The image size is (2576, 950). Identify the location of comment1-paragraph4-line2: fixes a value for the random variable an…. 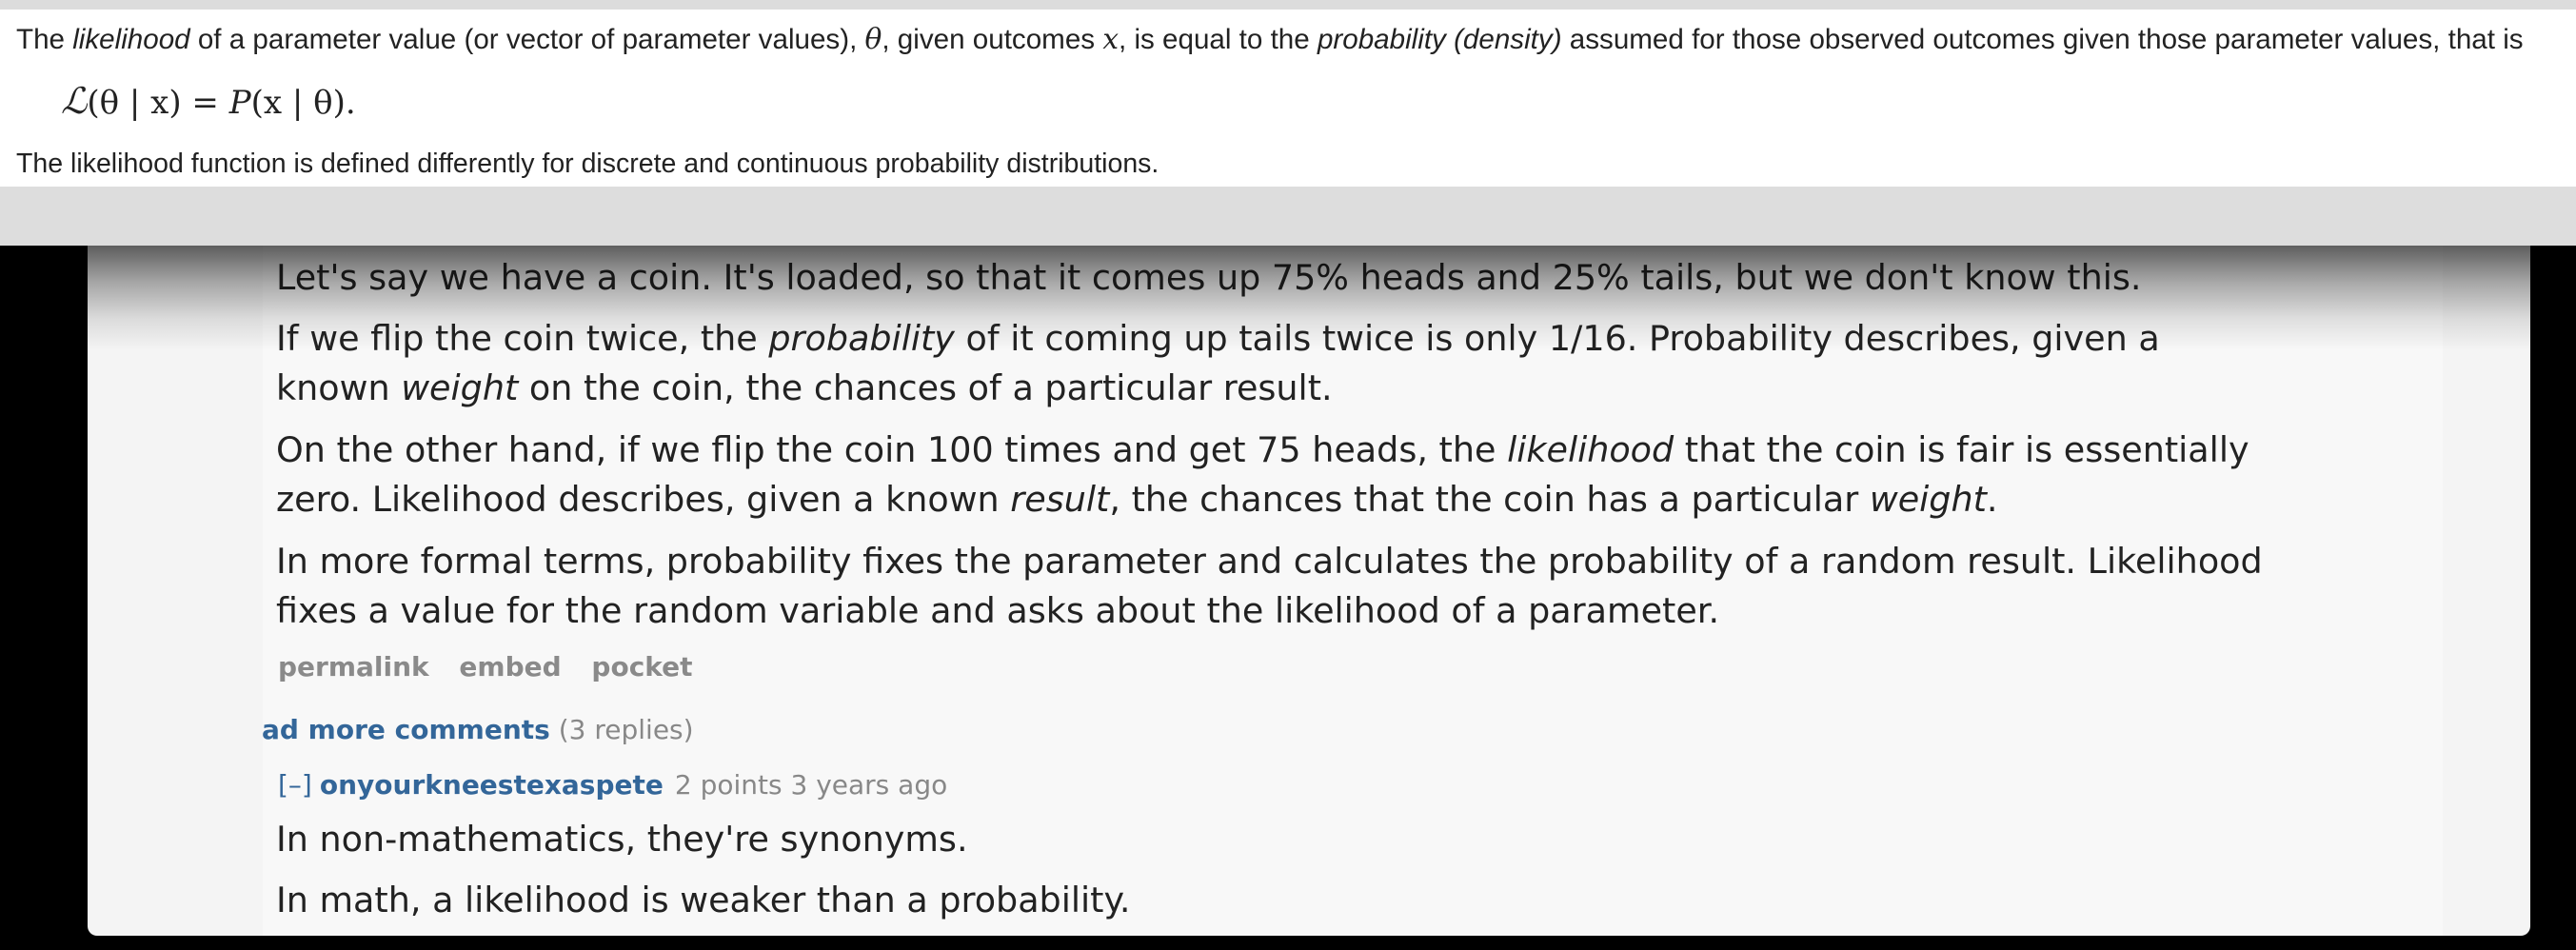
(998, 610).